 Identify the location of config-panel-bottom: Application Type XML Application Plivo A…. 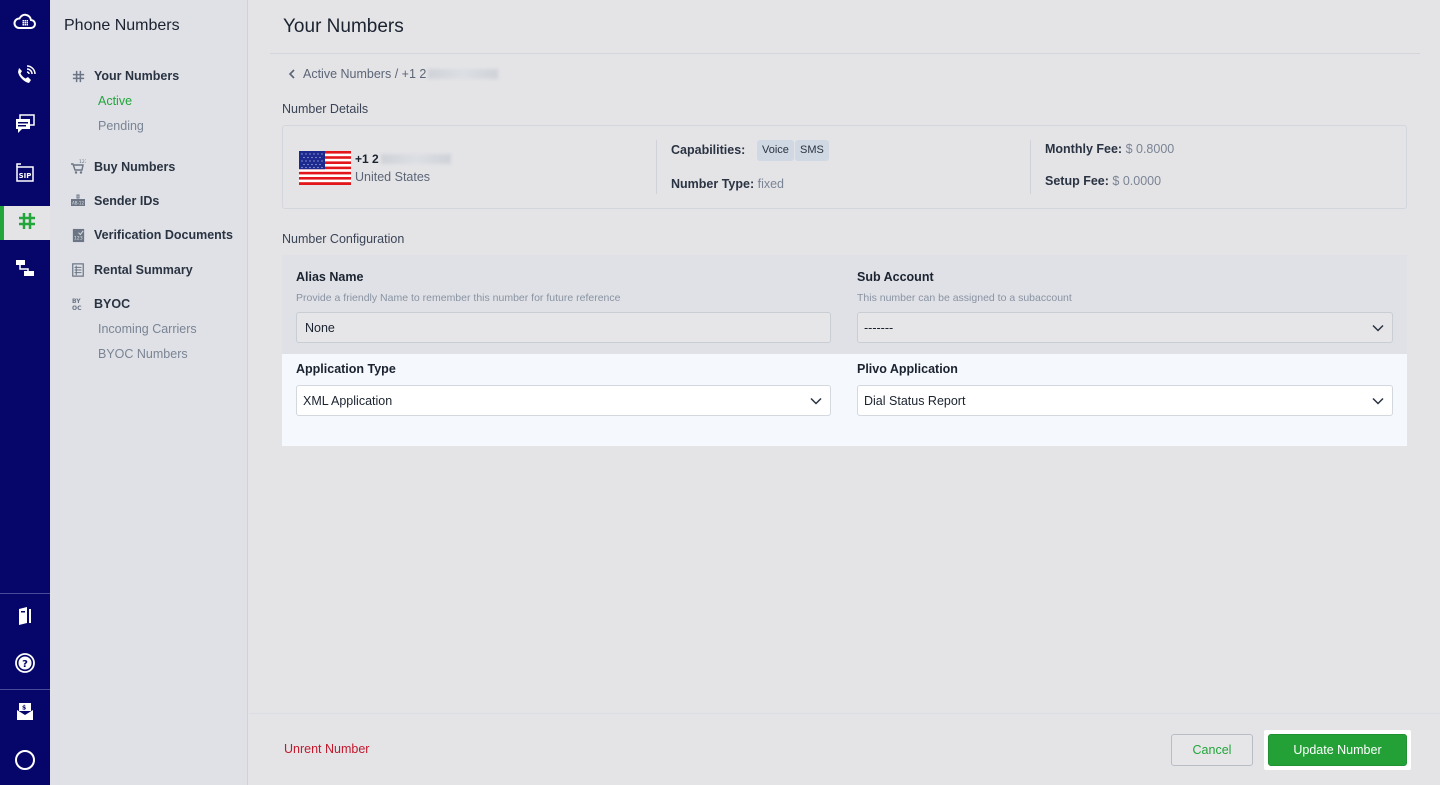
(844, 400).